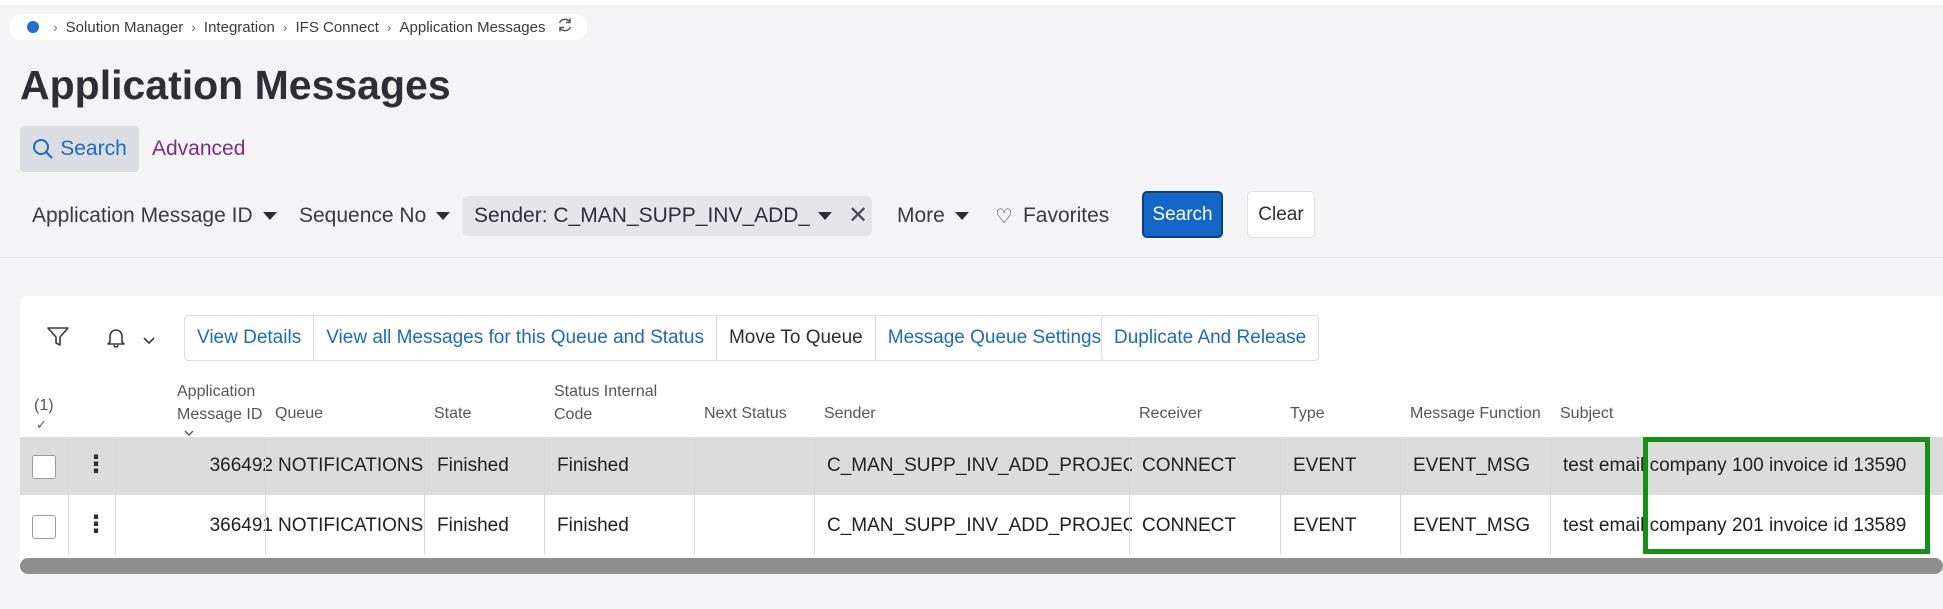 Image resolution: width=1943 pixels, height=609 pixels. What do you see at coordinates (452, 413) in the screenshot?
I see `header-state: State` at bounding box center [452, 413].